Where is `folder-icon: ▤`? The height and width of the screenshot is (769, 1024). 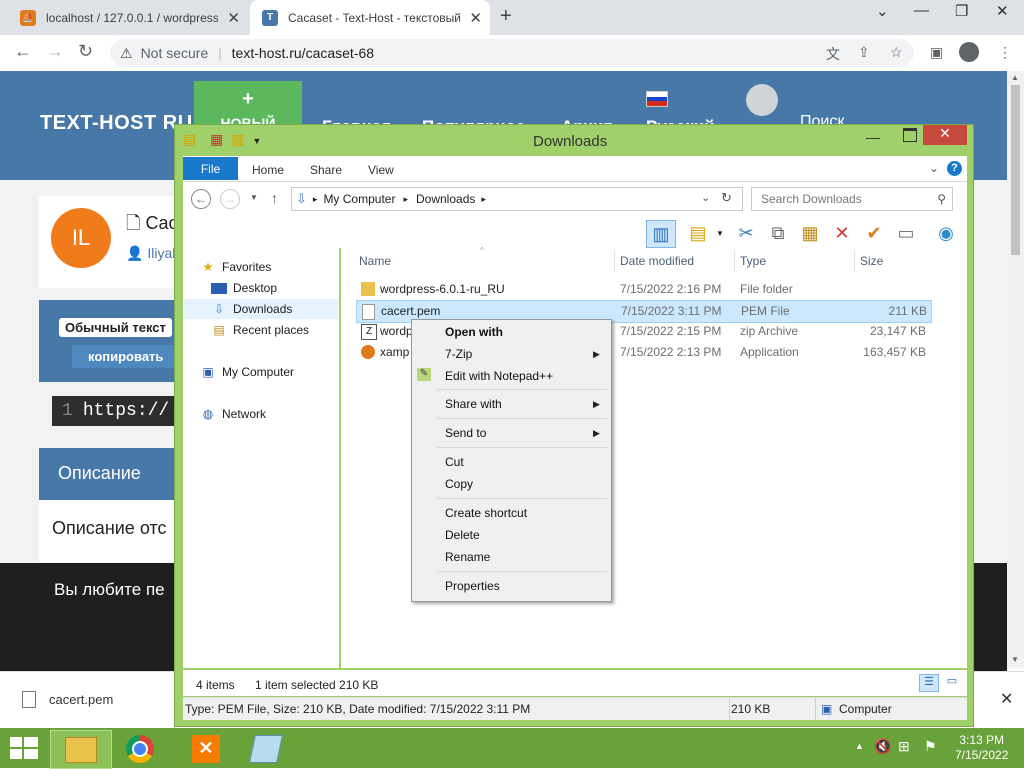 folder-icon: ▤ is located at coordinates (189, 139).